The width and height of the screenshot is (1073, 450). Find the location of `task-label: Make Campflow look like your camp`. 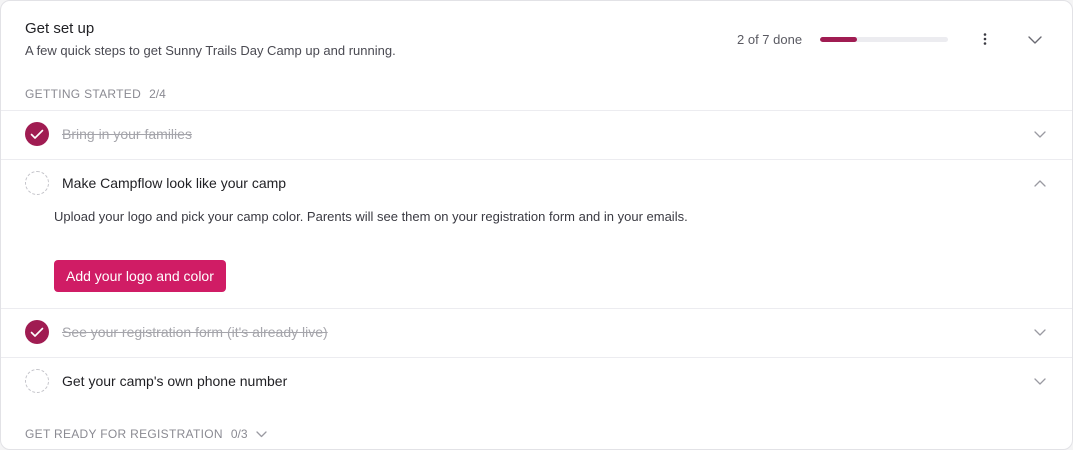

task-label: Make Campflow look like your camp is located at coordinates (174, 183).